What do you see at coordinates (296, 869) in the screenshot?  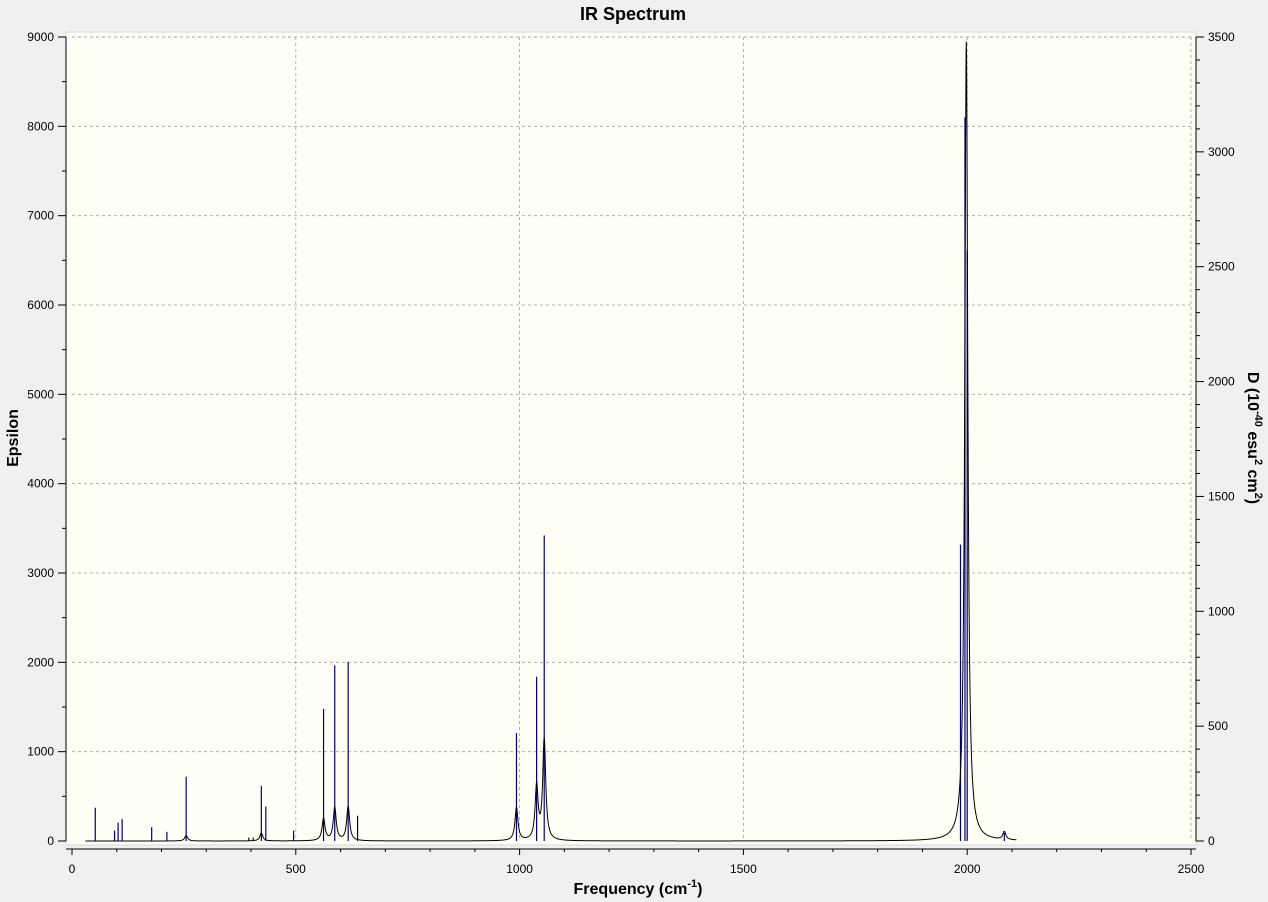 I see `x-tick-label: 500` at bounding box center [296, 869].